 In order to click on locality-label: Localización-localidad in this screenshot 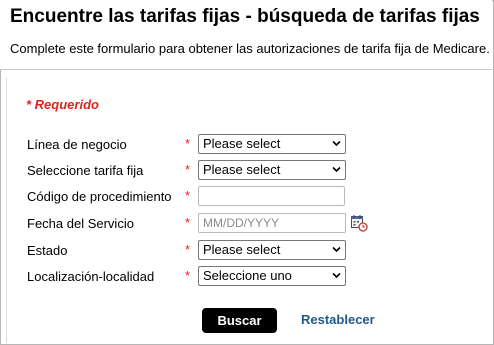, I will do `click(91, 276)`.